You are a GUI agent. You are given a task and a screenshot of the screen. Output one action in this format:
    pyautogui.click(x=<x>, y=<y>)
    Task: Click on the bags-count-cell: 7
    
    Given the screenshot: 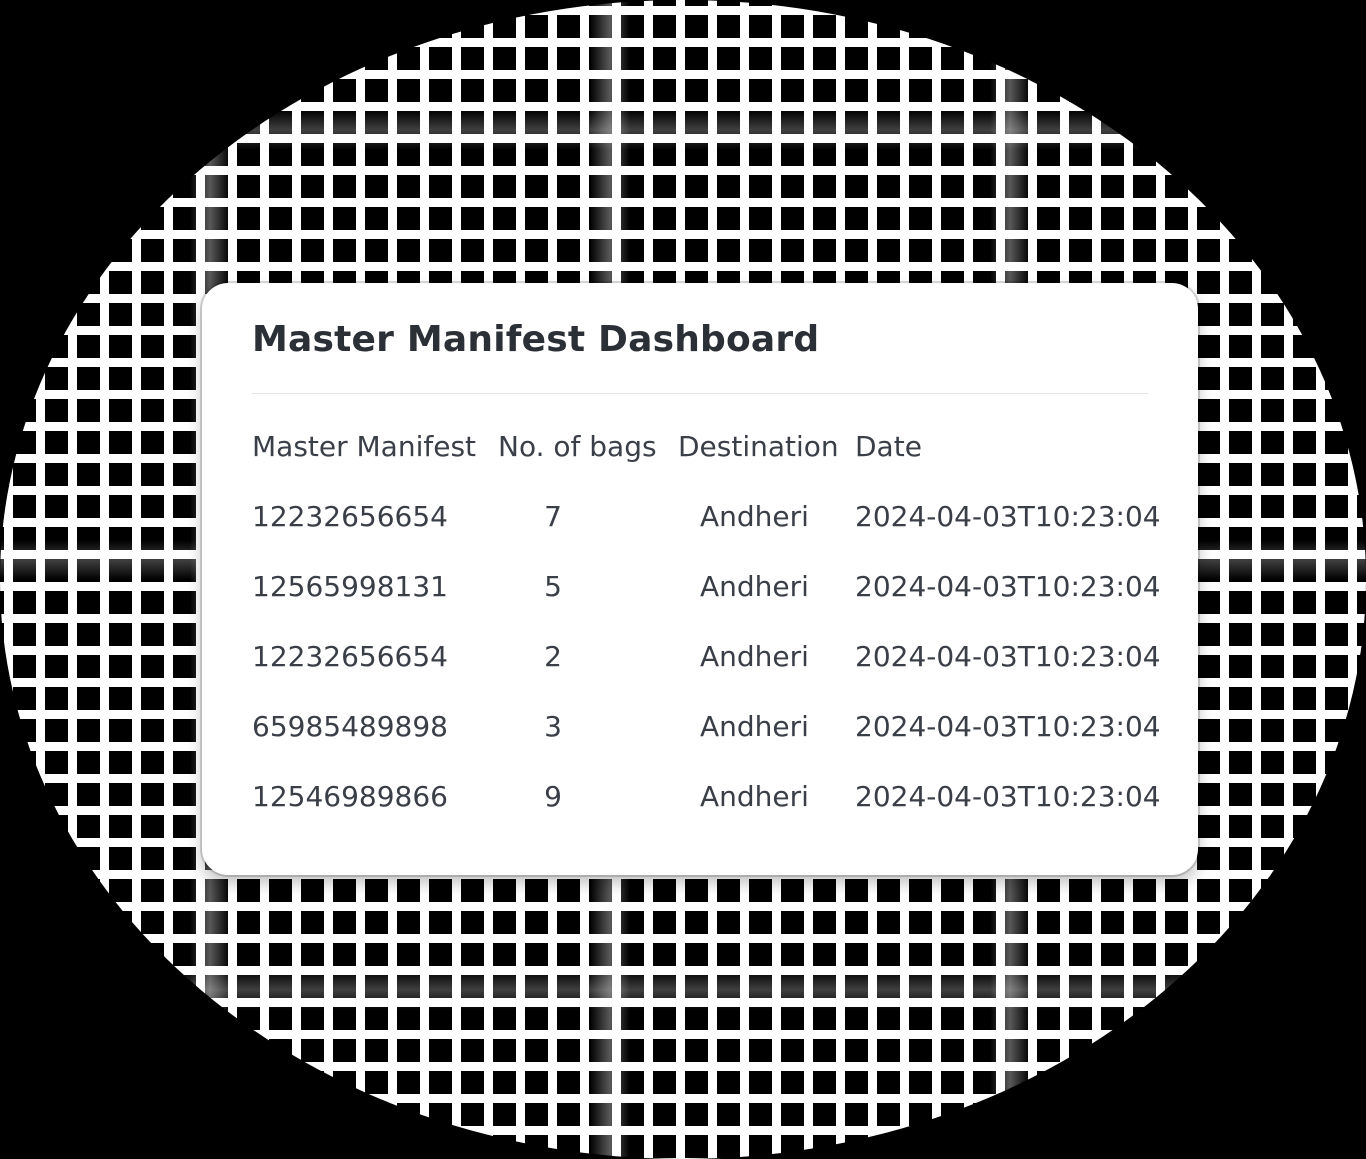 What is the action you would take?
    pyautogui.click(x=553, y=516)
    